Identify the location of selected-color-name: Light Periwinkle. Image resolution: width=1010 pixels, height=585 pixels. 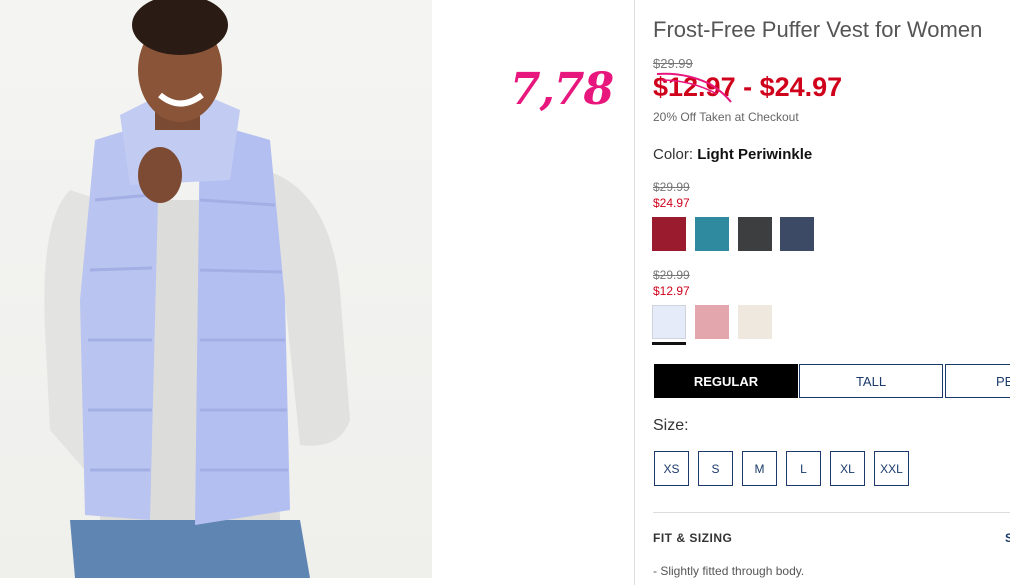
(755, 154).